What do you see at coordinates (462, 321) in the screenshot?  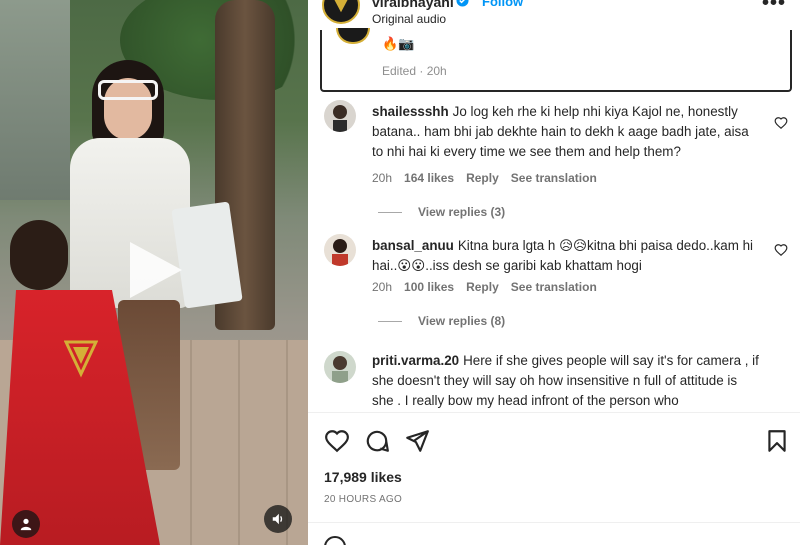 I see `view-replies-label: View replies (8)` at bounding box center [462, 321].